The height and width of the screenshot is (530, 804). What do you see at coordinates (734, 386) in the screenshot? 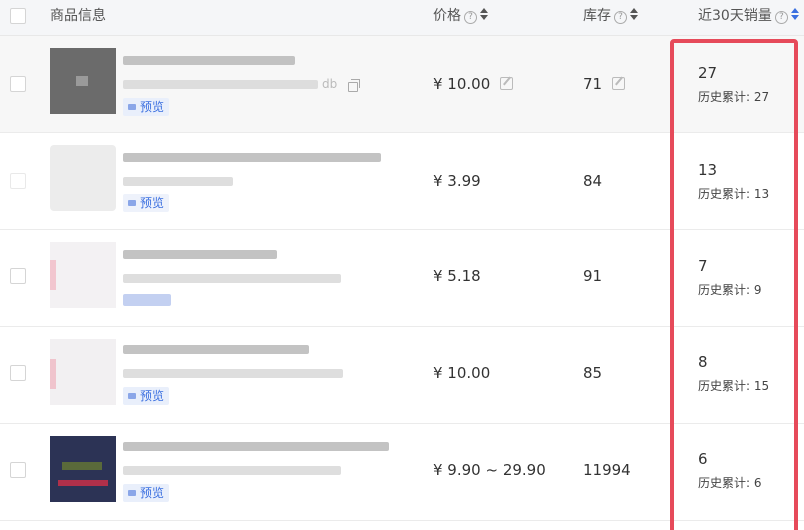
I see `sales-history: 历史累计: 15` at bounding box center [734, 386].